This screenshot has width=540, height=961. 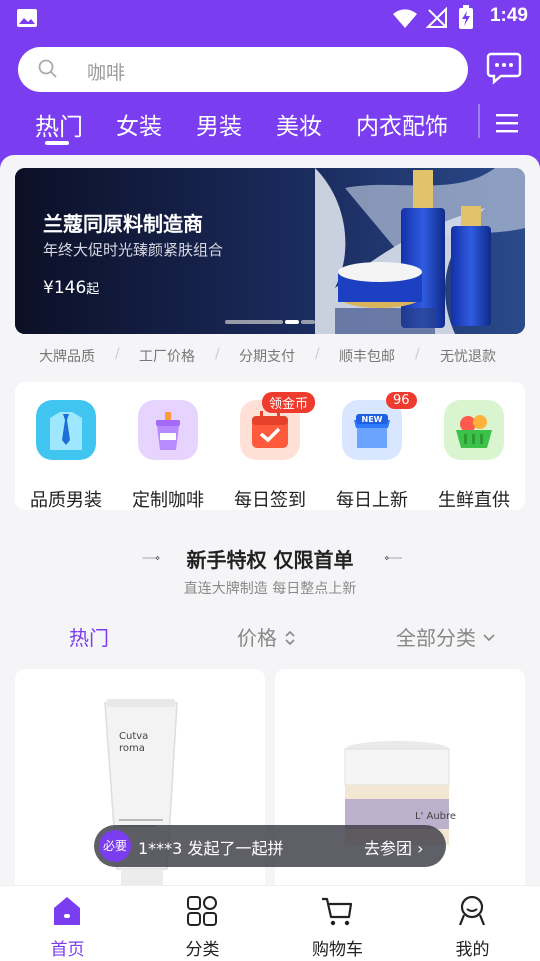 I want to click on menu-icon, so click(x=508, y=124).